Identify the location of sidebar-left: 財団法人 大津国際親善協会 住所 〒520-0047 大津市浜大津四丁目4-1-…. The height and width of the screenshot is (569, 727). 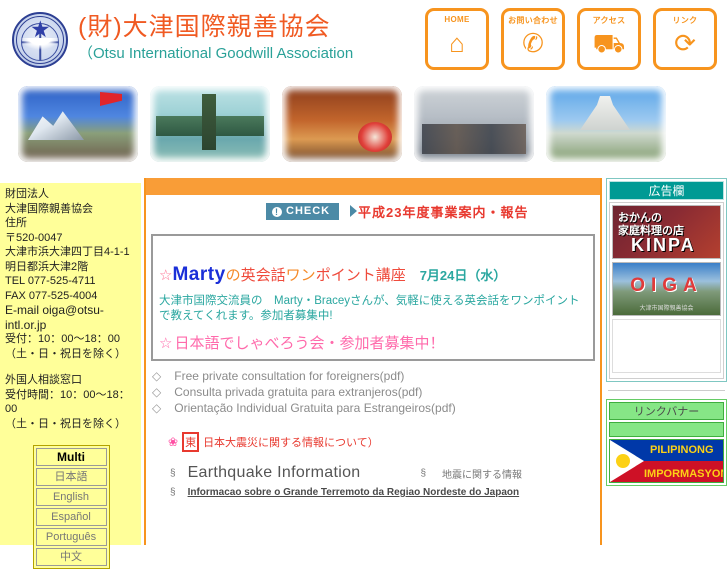
(70, 376).